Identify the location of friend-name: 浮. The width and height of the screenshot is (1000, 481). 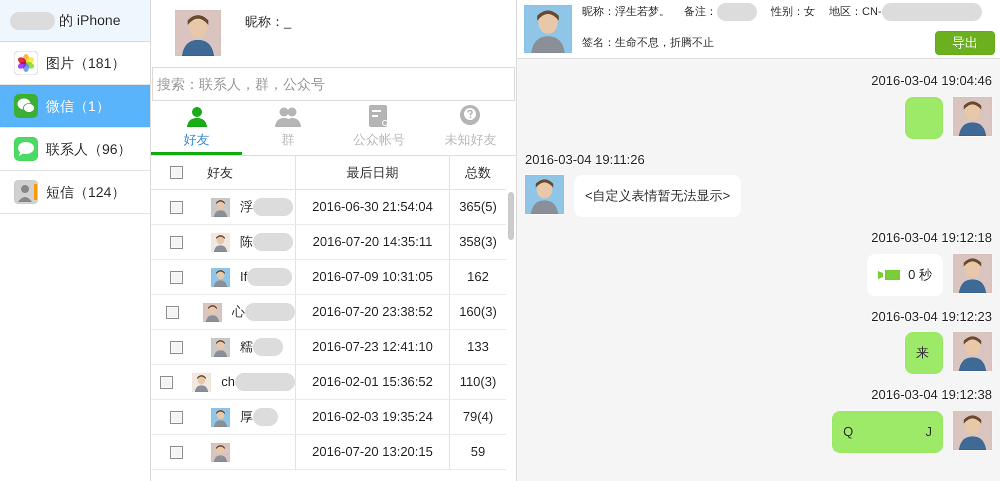
(246, 207).